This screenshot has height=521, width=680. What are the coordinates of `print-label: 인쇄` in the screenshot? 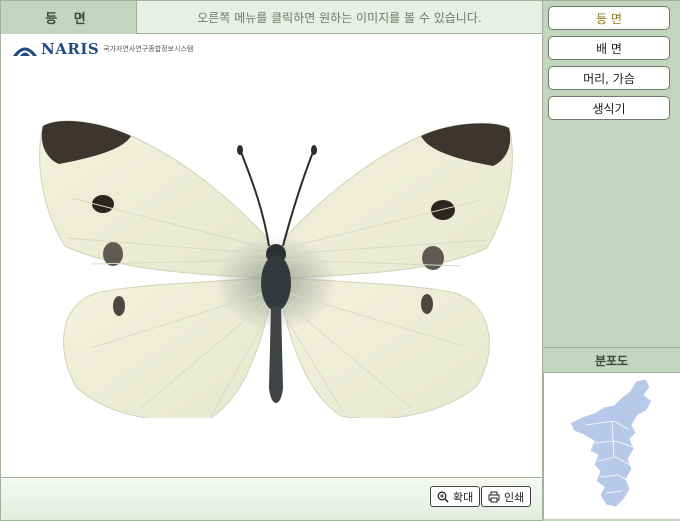 It's located at (514, 497).